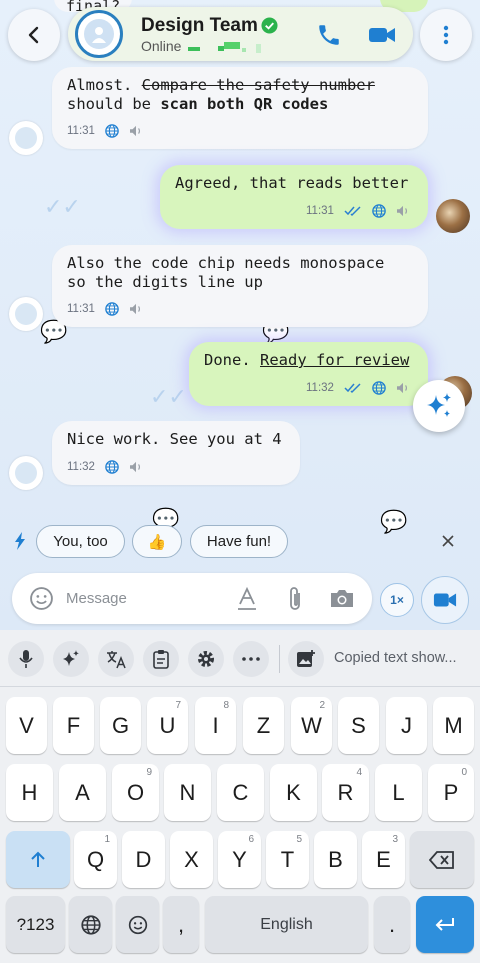 This screenshot has width=480, height=963. Describe the element at coordinates (334, 360) in the screenshot. I see `message-link-text: Ready for review` at that location.